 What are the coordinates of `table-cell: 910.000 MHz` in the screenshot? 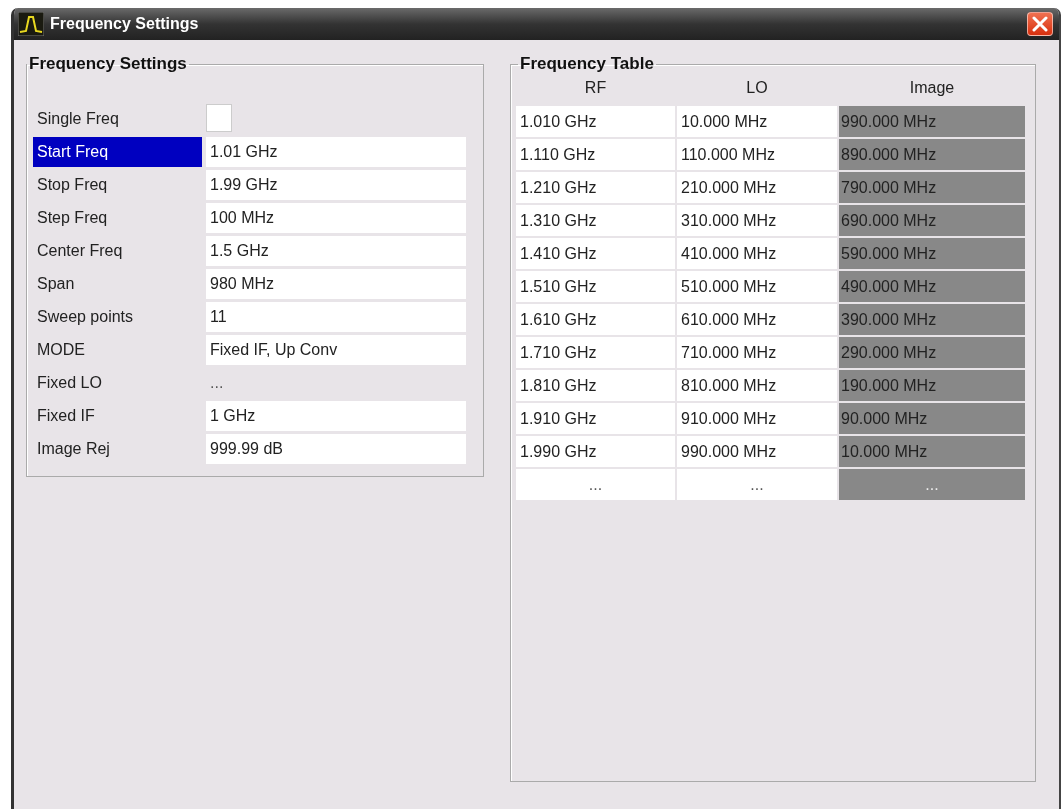 It's located at (757, 418).